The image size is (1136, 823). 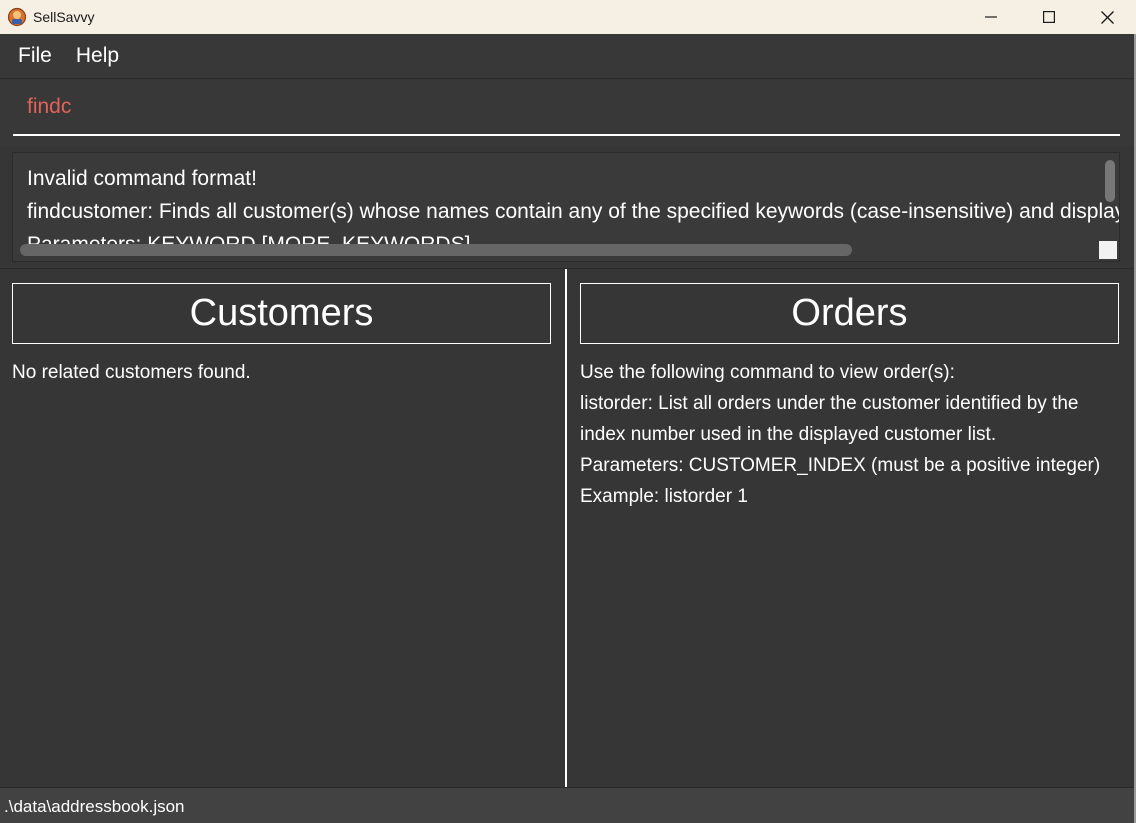 What do you see at coordinates (567, 805) in the screenshot?
I see `status-bar: .\data\addressbook.json` at bounding box center [567, 805].